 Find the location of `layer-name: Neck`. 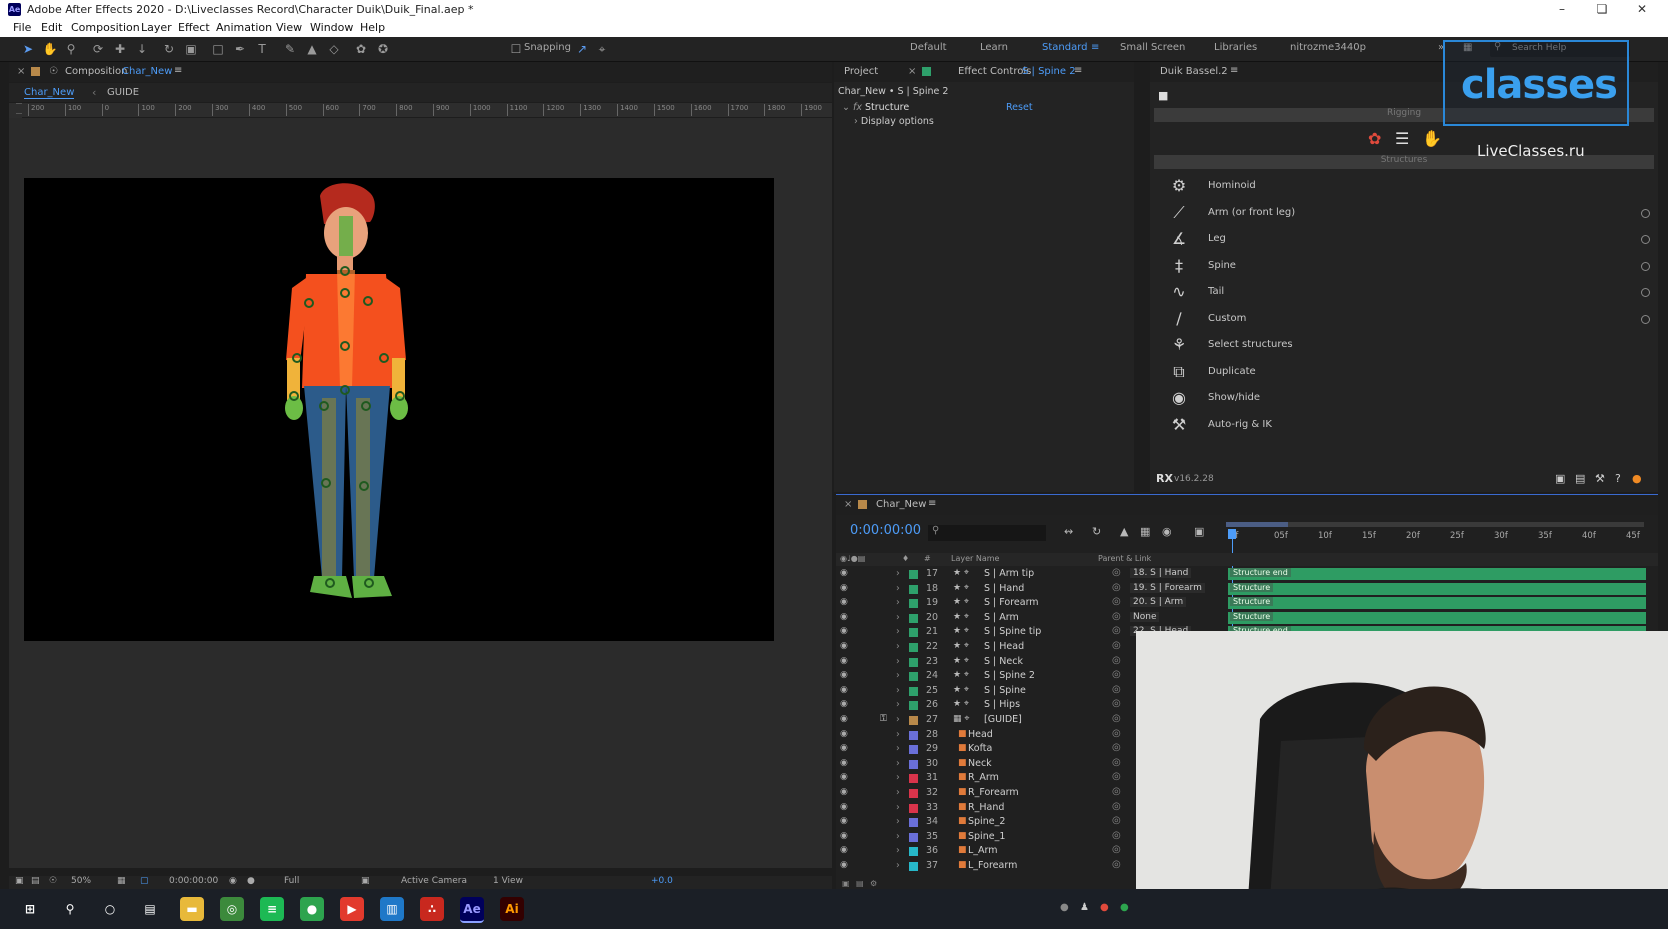

layer-name: Neck is located at coordinates (980, 763).